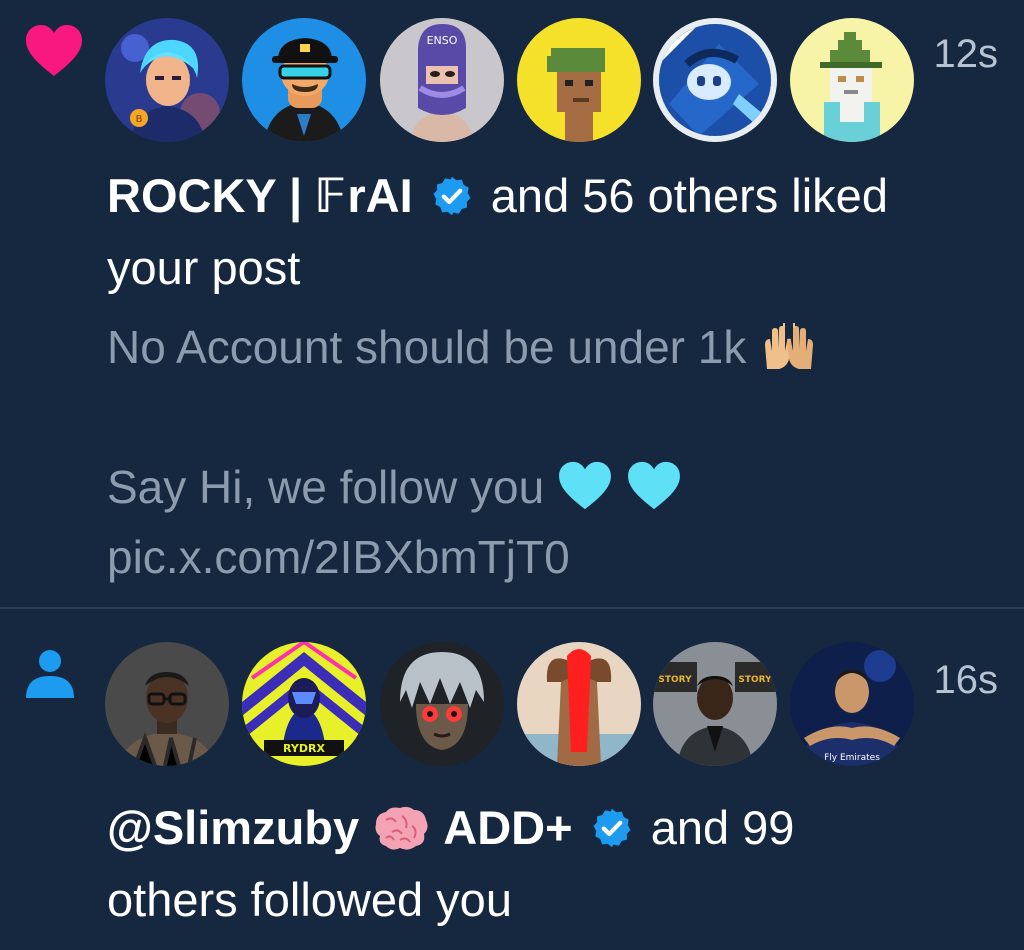 The image size is (1024, 950). Describe the element at coordinates (579, 704) in the screenshot. I see `avatar-red-hair` at that location.